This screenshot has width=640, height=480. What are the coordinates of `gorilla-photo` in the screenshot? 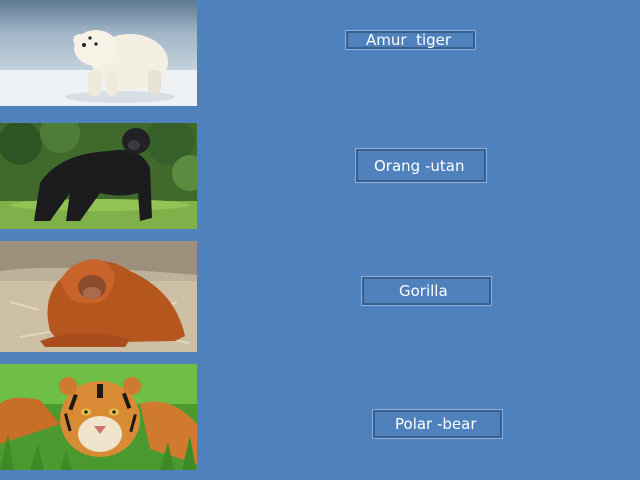 It's located at (98, 176).